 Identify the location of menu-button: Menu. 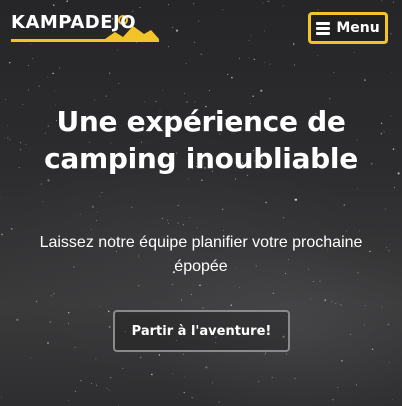
(348, 28).